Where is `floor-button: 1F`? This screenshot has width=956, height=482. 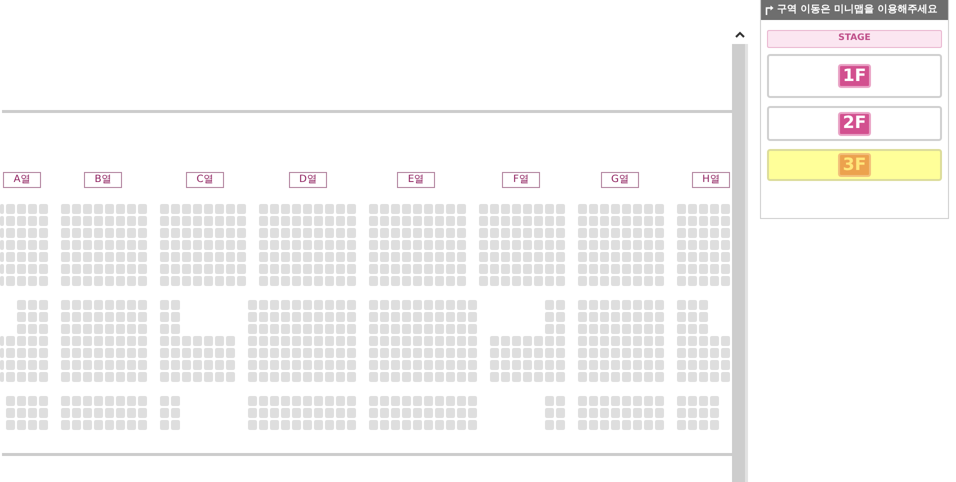
floor-button: 1F is located at coordinates (854, 76).